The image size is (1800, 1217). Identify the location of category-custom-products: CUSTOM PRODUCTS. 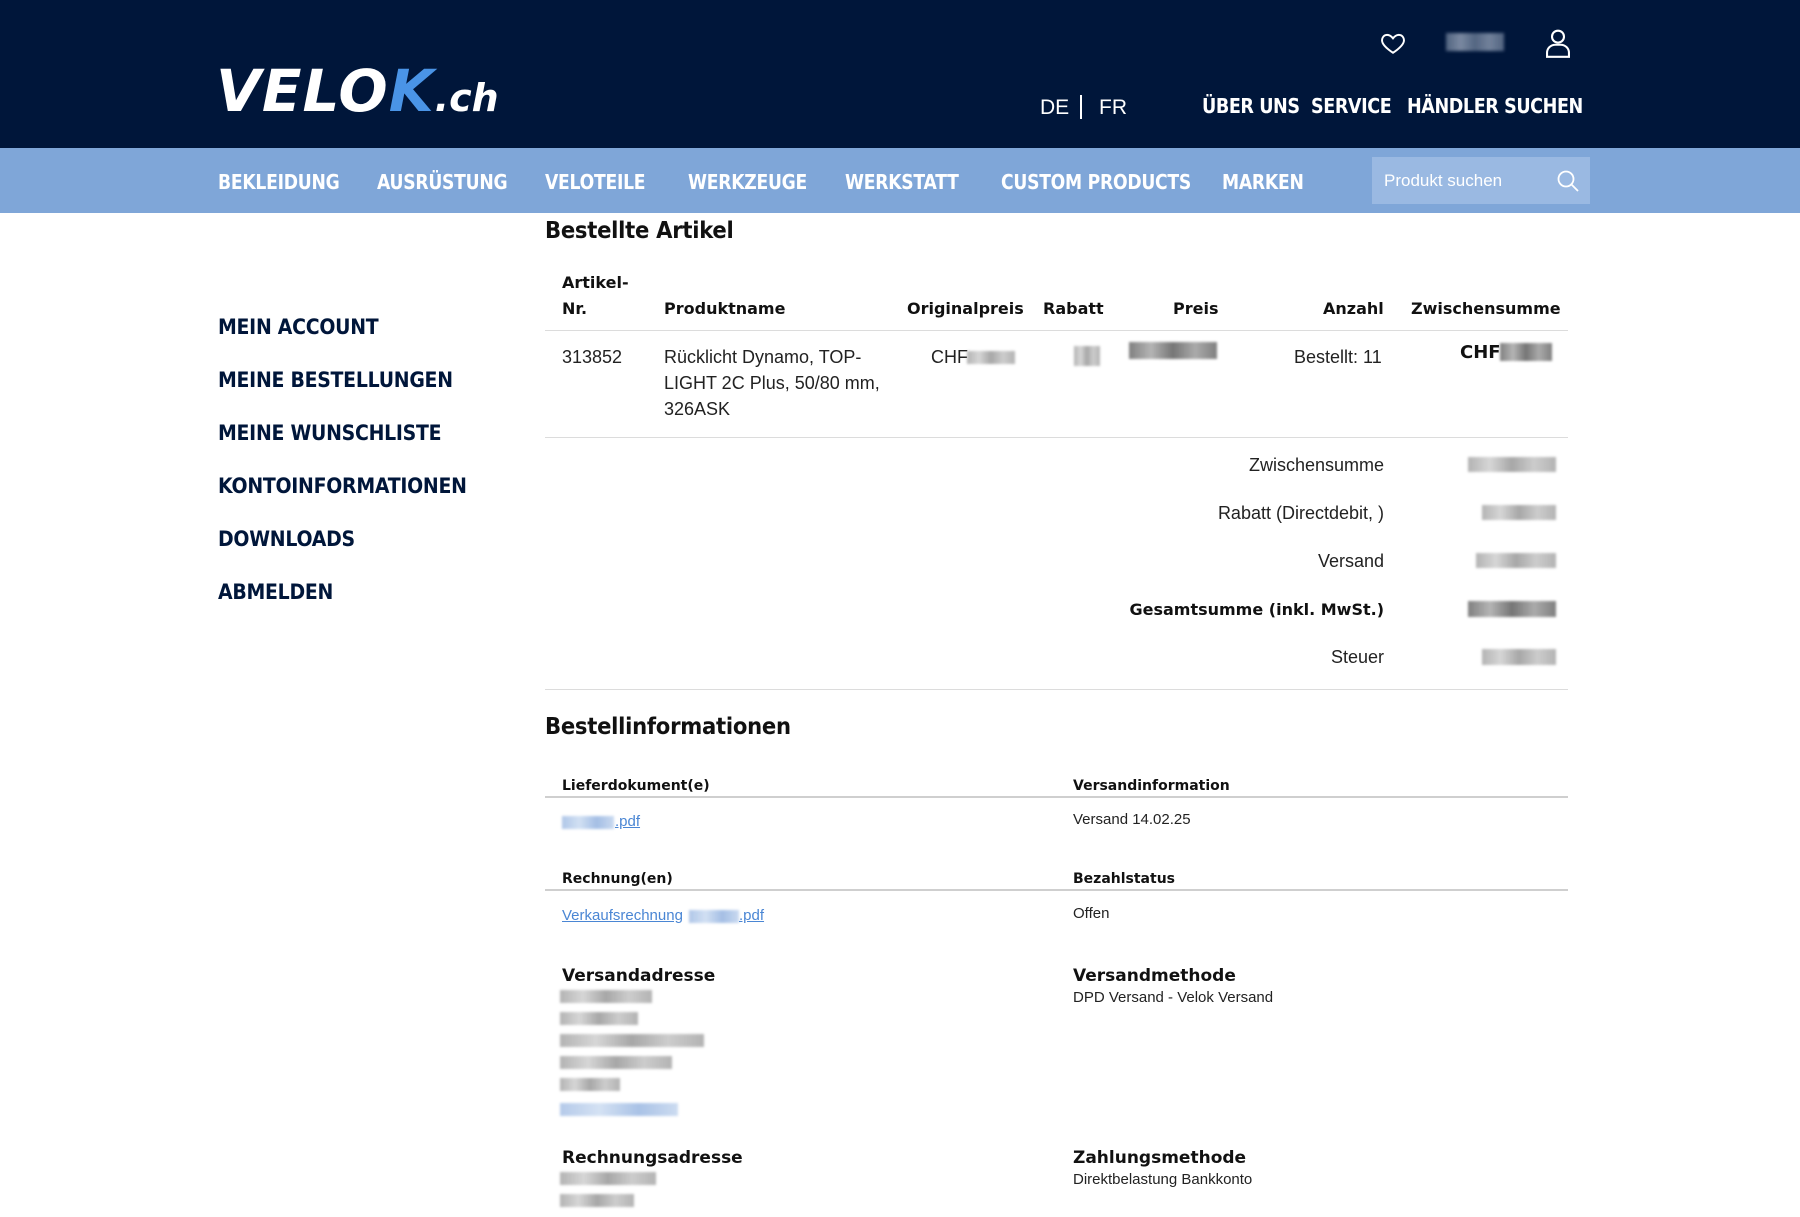
(1096, 182).